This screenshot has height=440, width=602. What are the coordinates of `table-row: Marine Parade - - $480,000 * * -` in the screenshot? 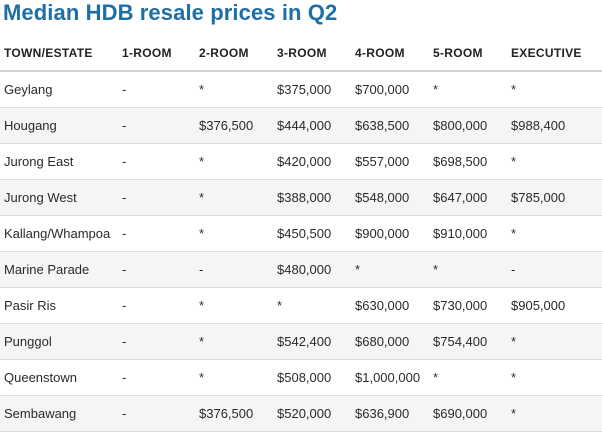 It's located at (301, 269).